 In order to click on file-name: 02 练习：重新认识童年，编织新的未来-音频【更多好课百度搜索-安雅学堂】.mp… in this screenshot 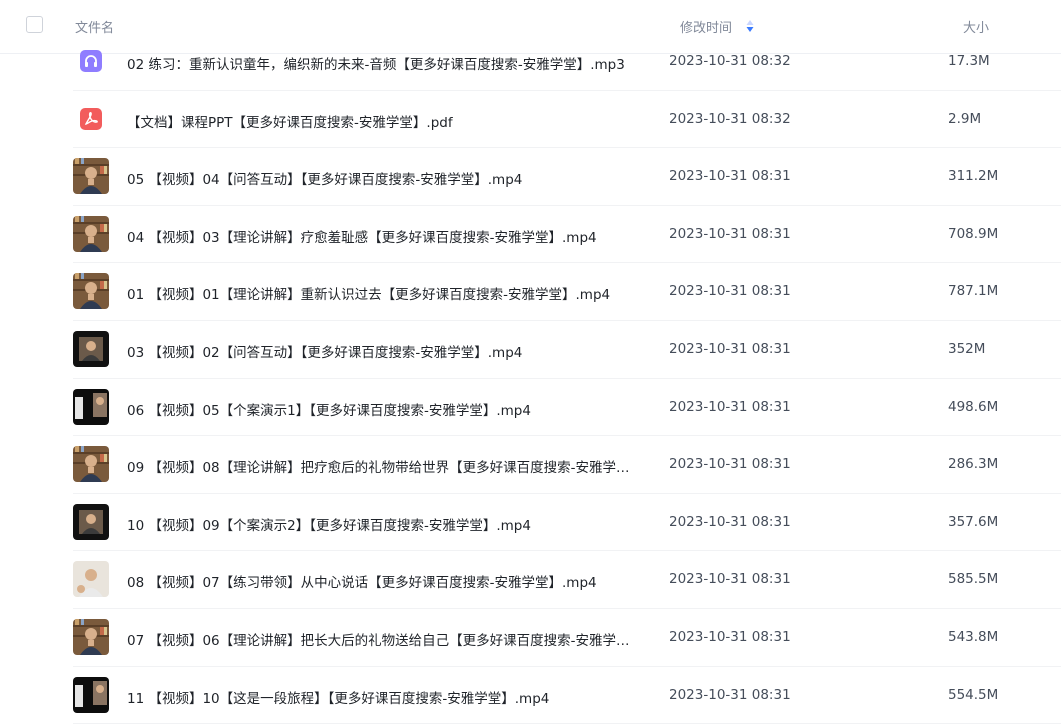, I will do `click(376, 63)`.